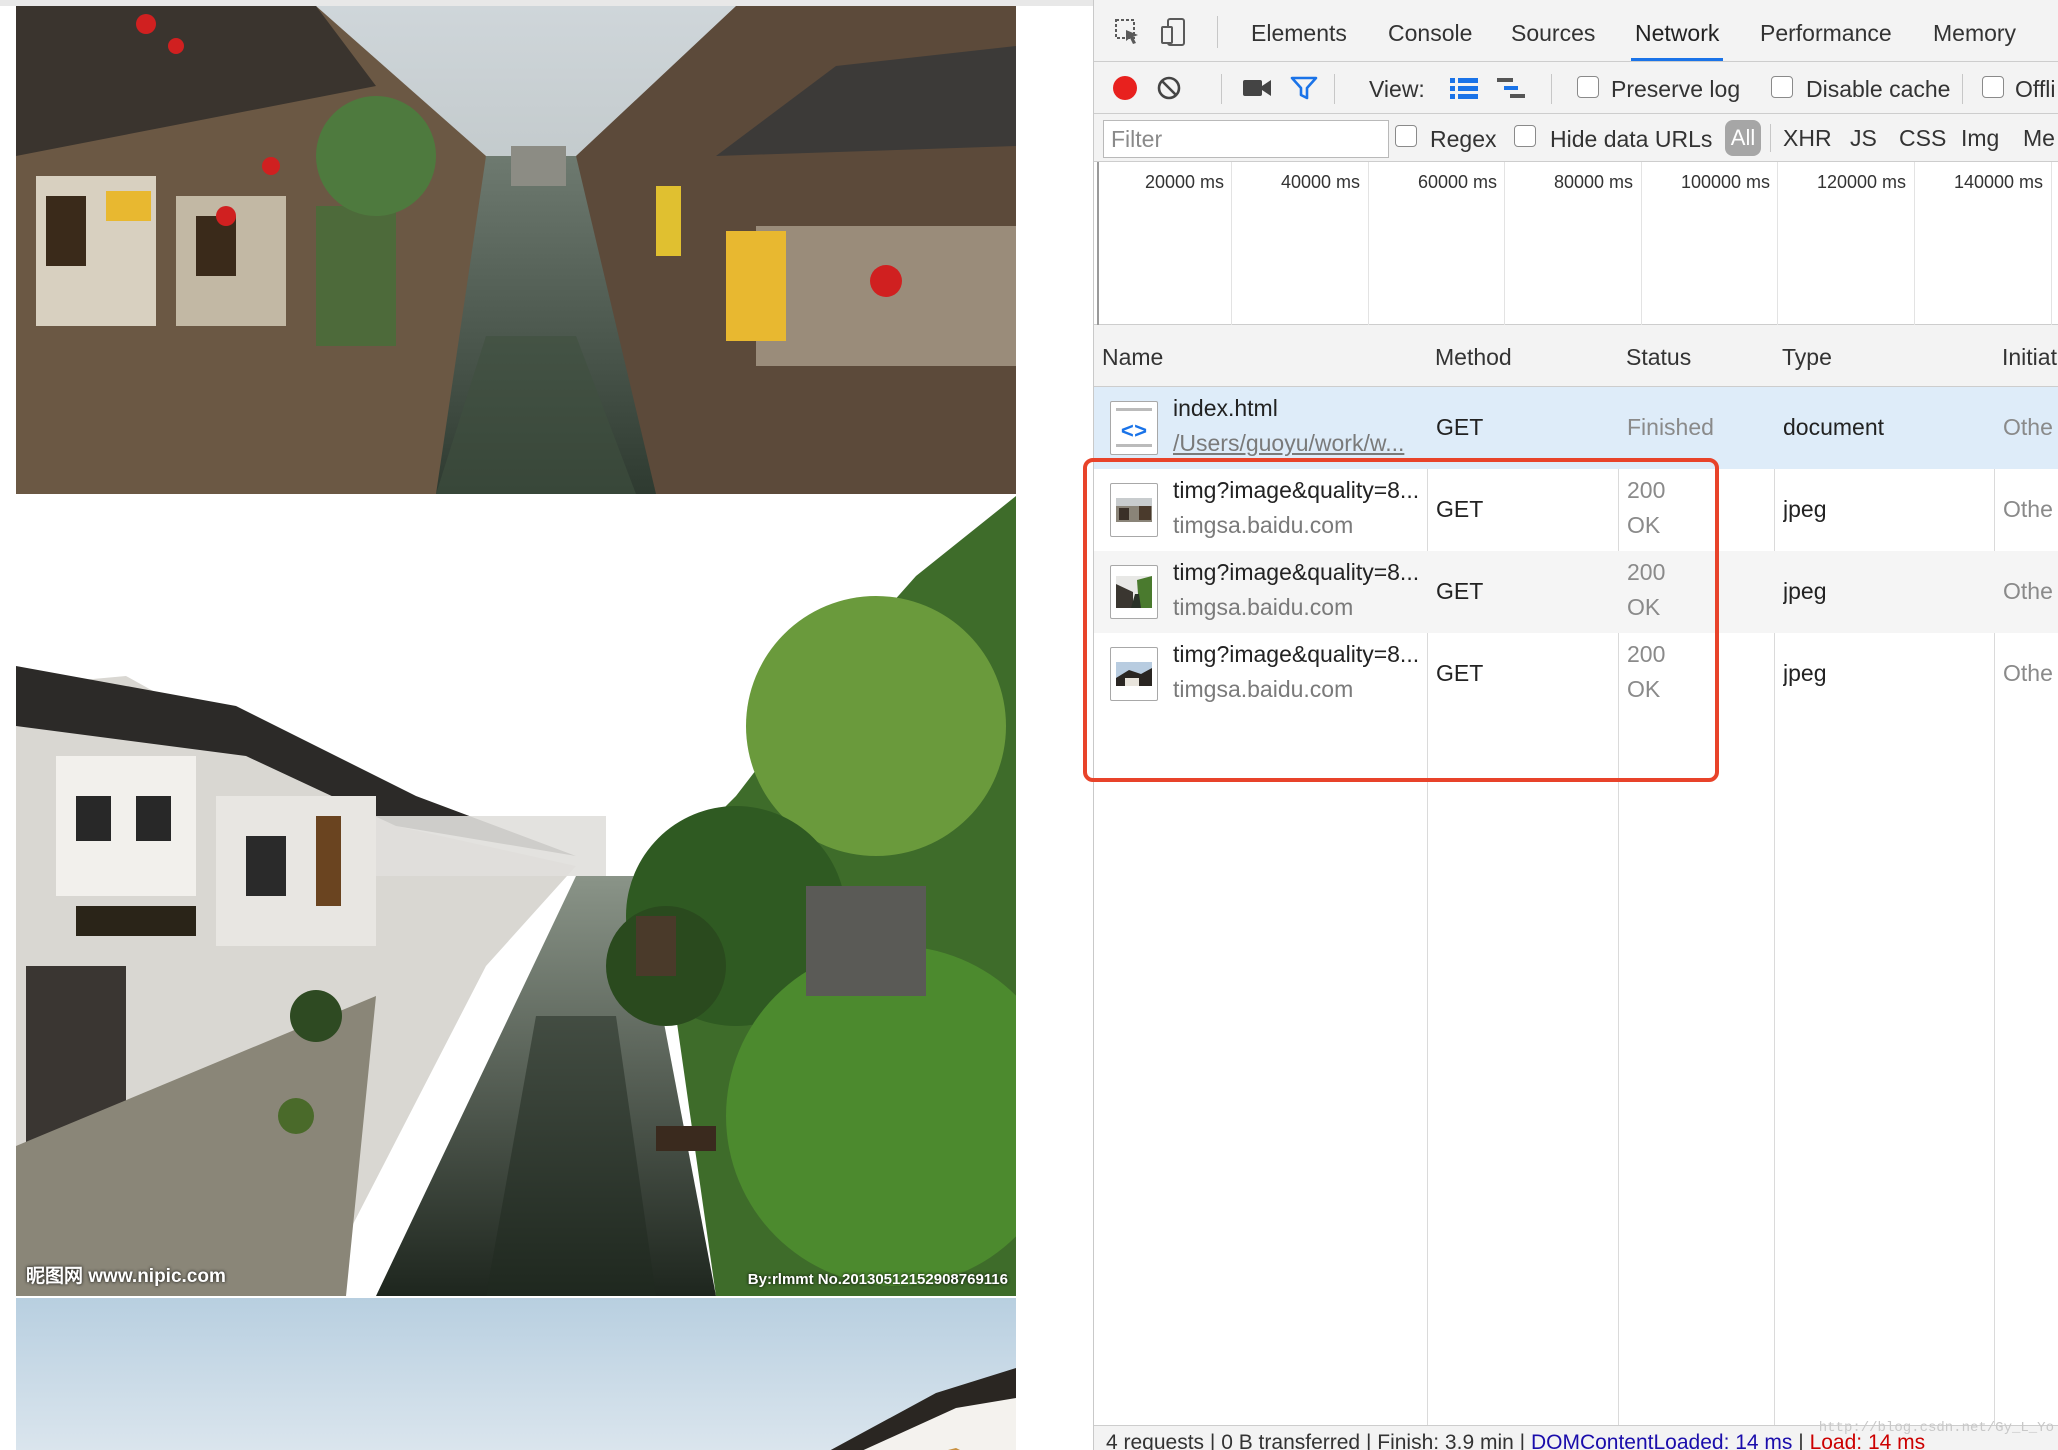  Describe the element at coordinates (2039, 138) in the screenshot. I see `filter-media-button: Me` at that location.